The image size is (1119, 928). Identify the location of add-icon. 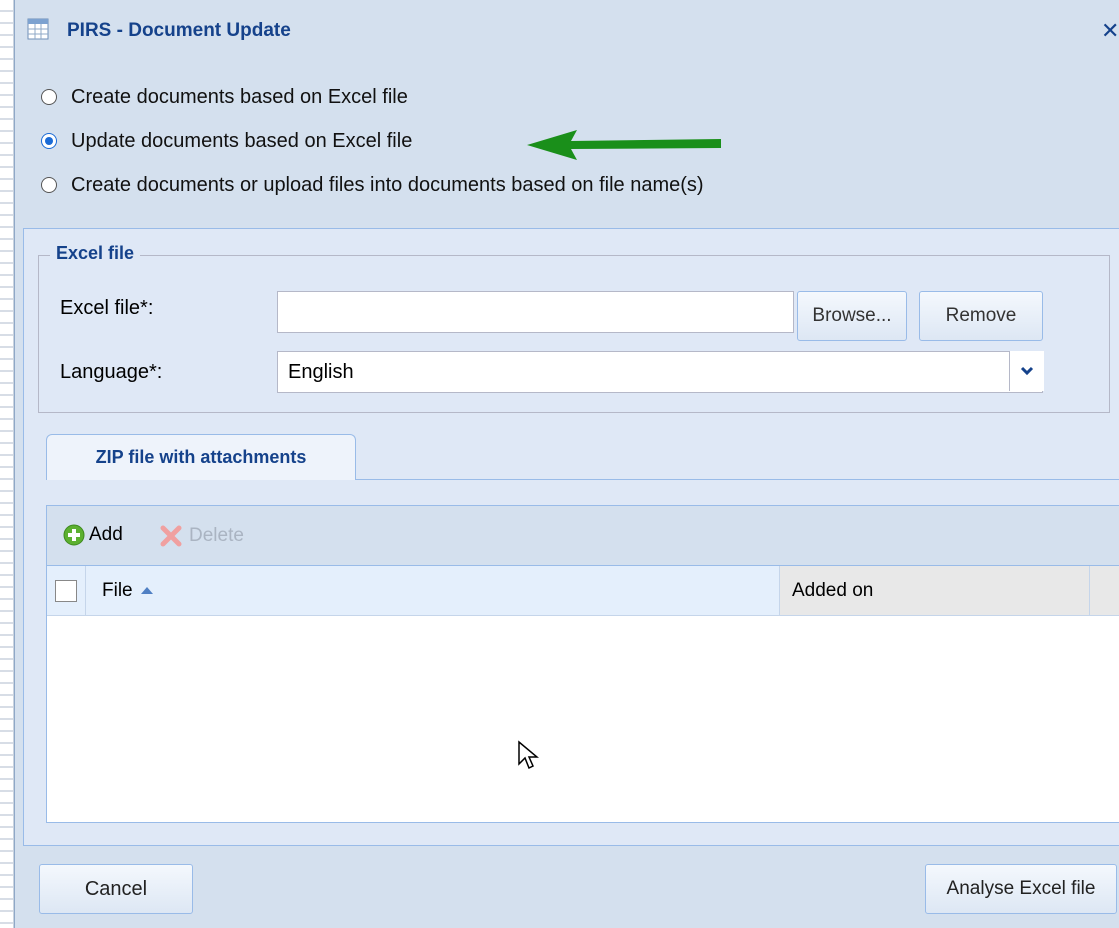
(74, 535).